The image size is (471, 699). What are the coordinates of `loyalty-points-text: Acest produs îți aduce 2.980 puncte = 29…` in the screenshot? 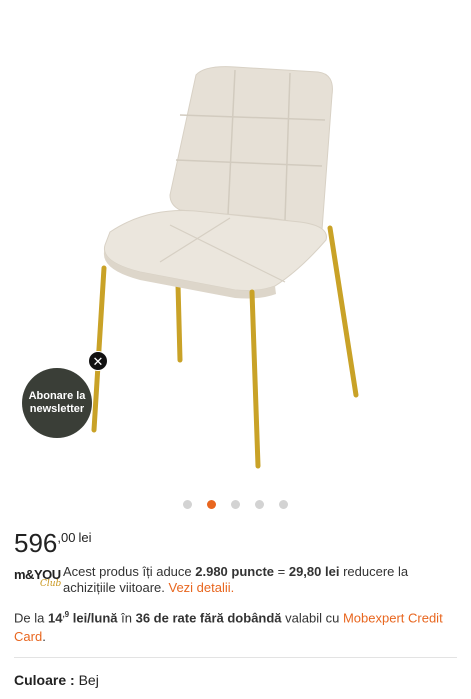 It's located at (263, 580).